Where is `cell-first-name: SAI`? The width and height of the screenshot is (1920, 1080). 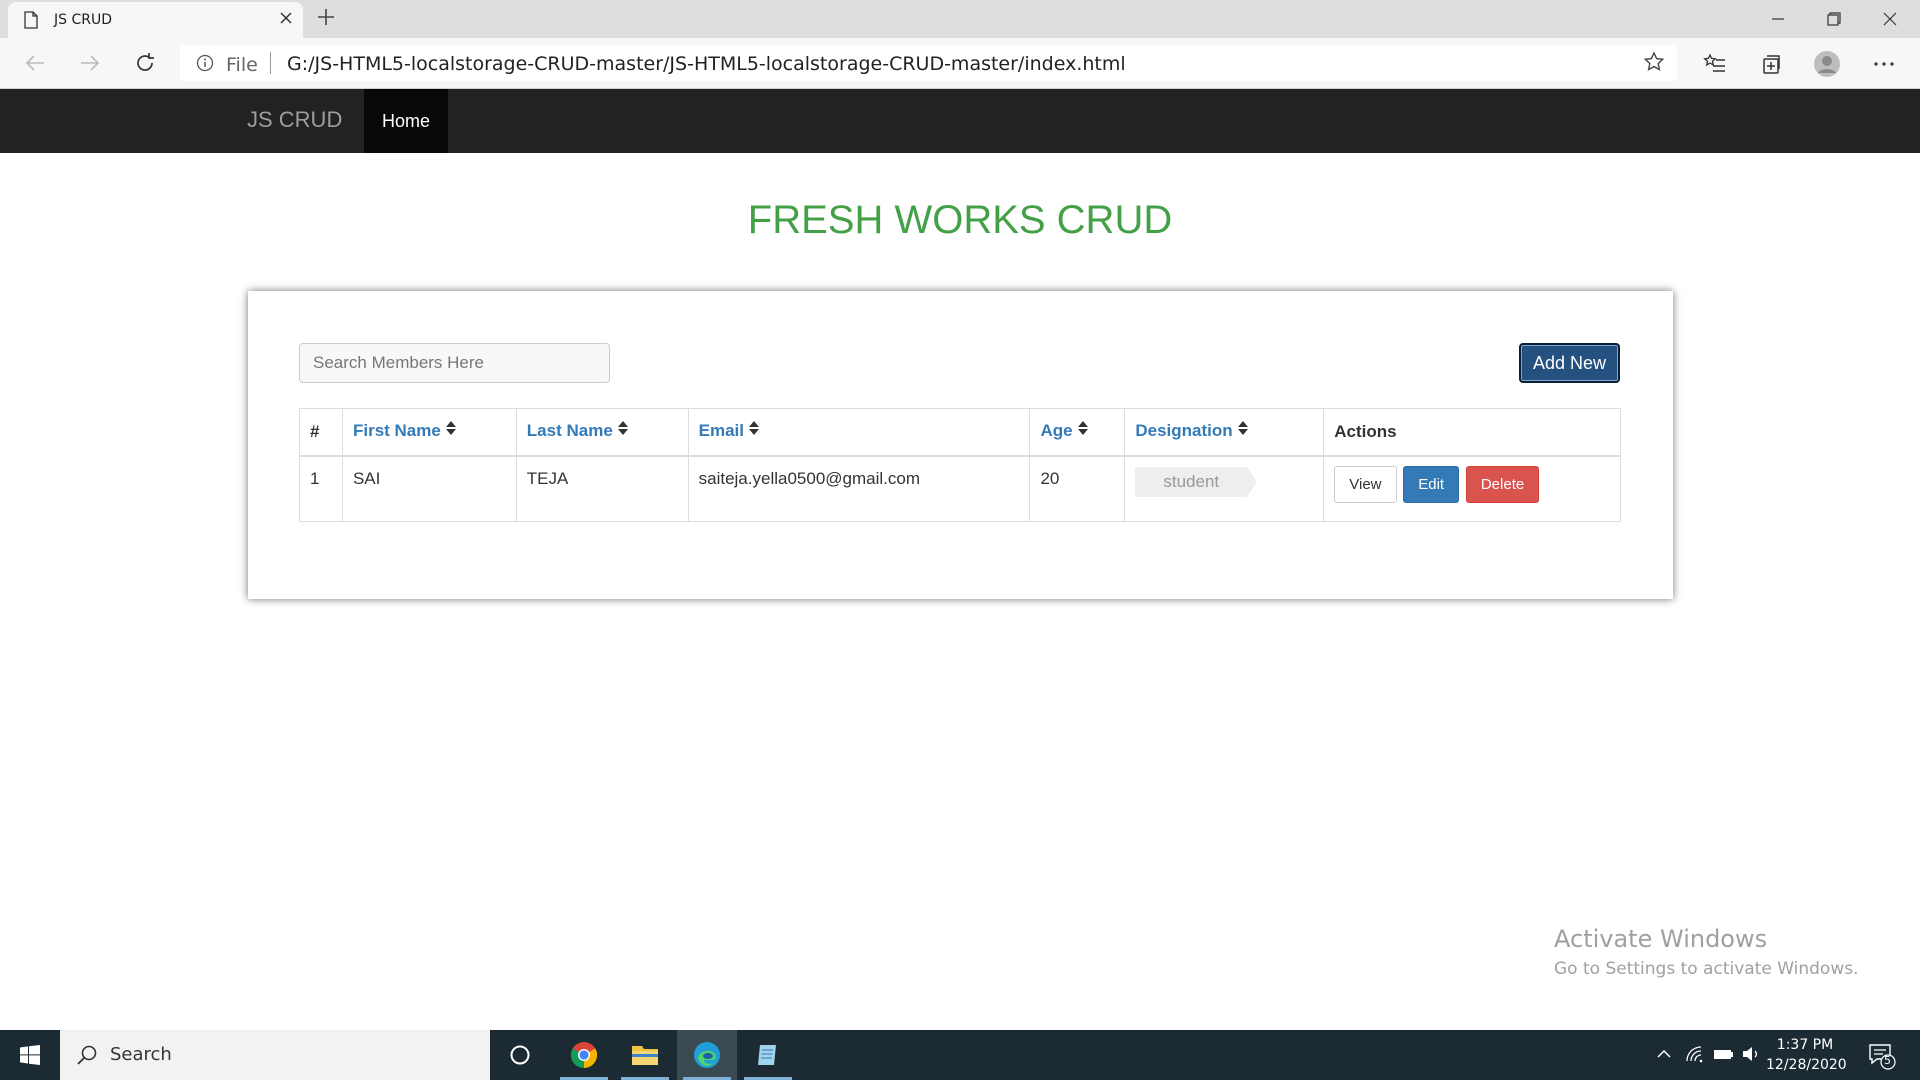 cell-first-name: SAI is located at coordinates (429, 488).